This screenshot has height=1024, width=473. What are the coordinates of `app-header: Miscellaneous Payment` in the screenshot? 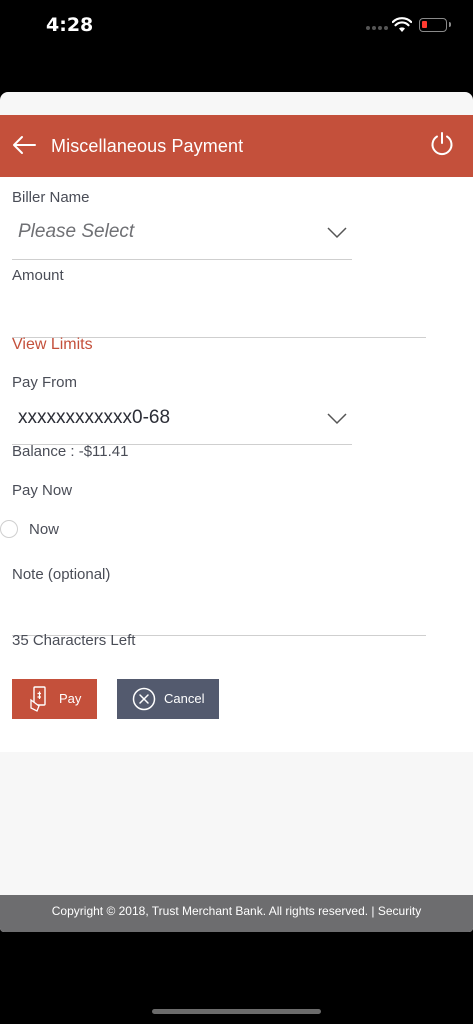 It's located at (236, 146).